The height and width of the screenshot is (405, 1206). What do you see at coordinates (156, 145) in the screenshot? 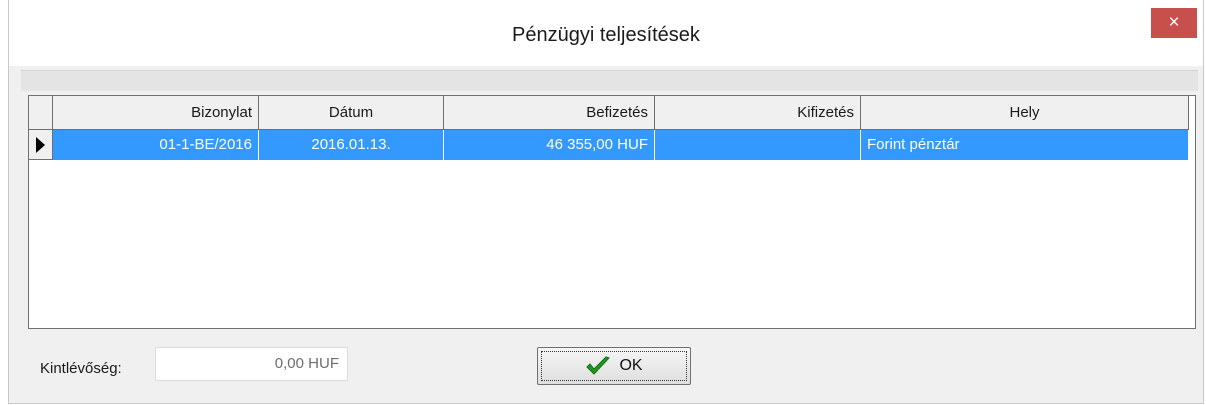
I see `cell-bizonylat: 01-1-BE/2016` at bounding box center [156, 145].